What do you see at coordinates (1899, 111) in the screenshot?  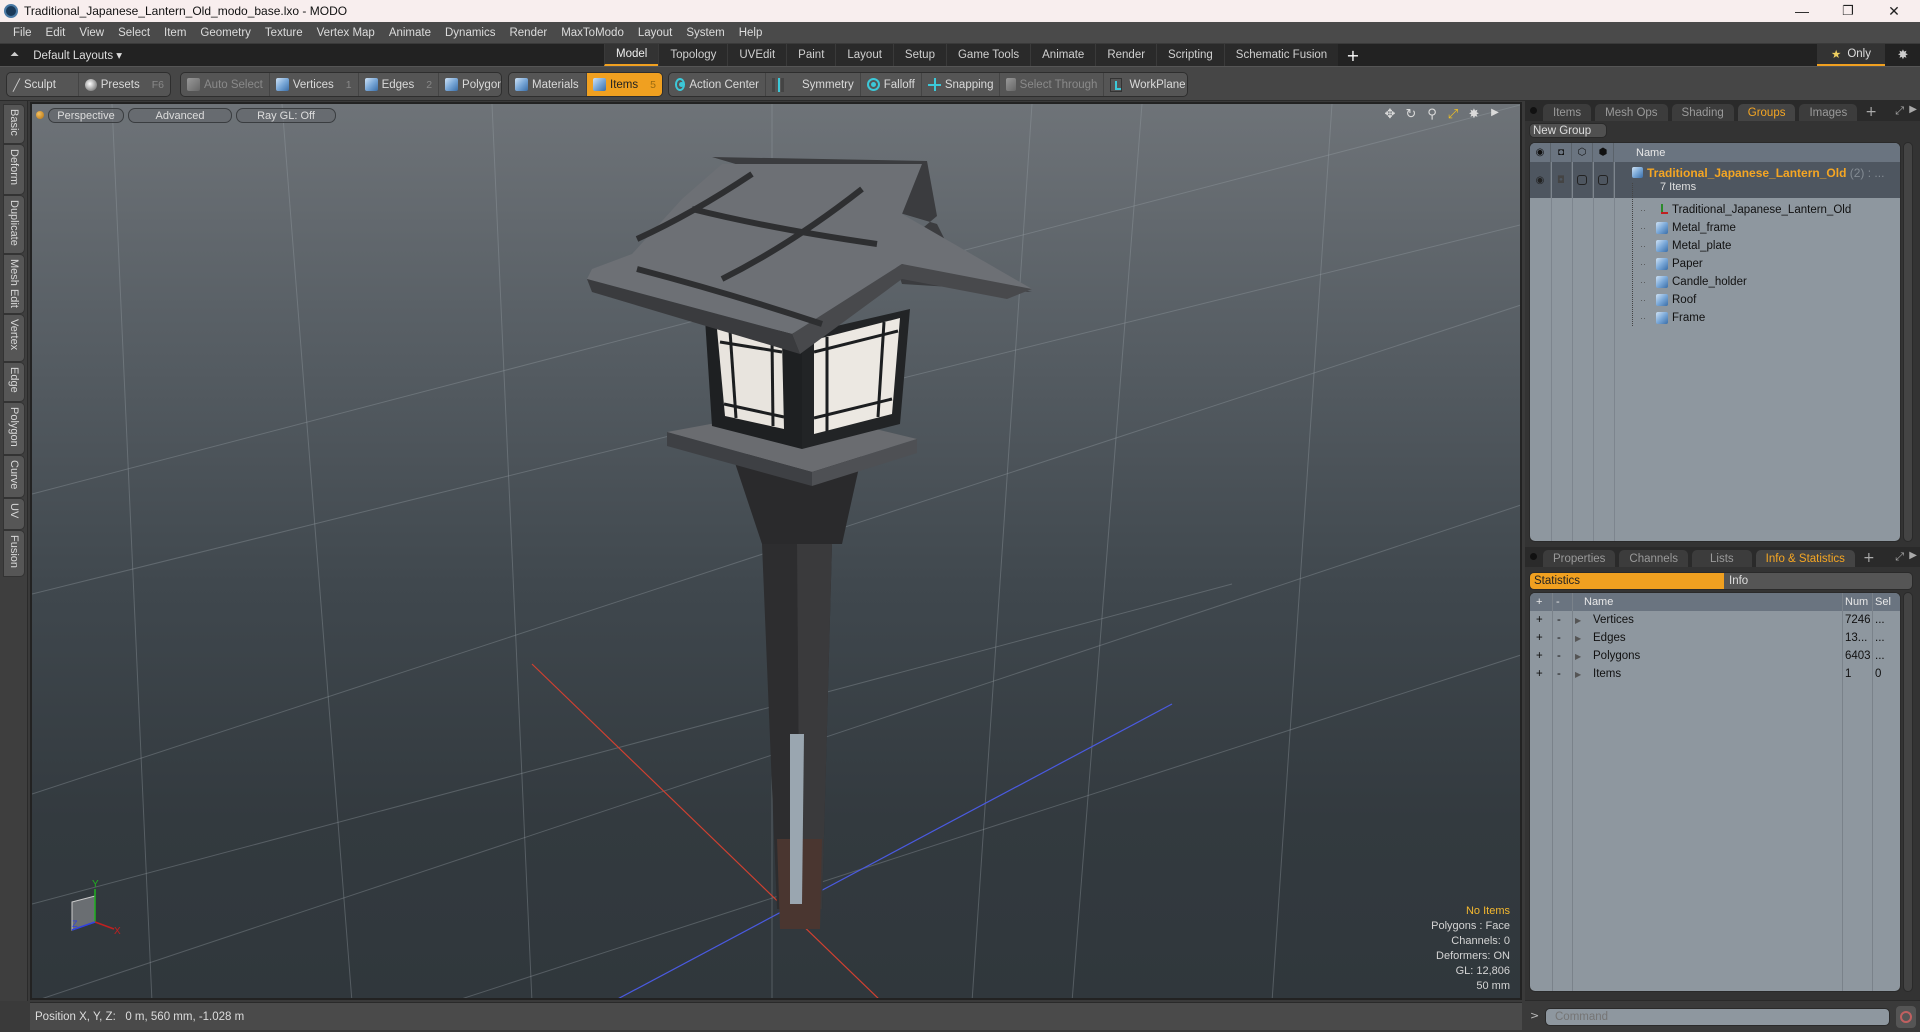 I see `expand-panel-icon: ⤢` at bounding box center [1899, 111].